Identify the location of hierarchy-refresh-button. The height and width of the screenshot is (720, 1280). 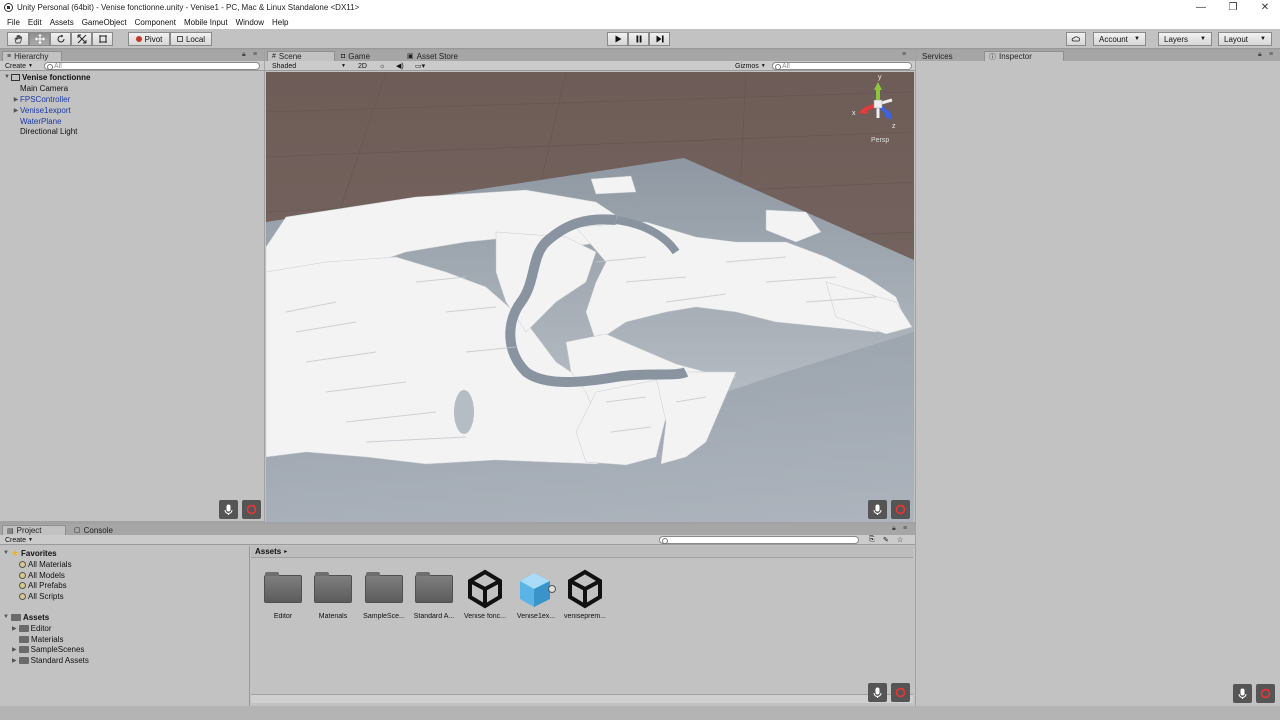
(251, 509).